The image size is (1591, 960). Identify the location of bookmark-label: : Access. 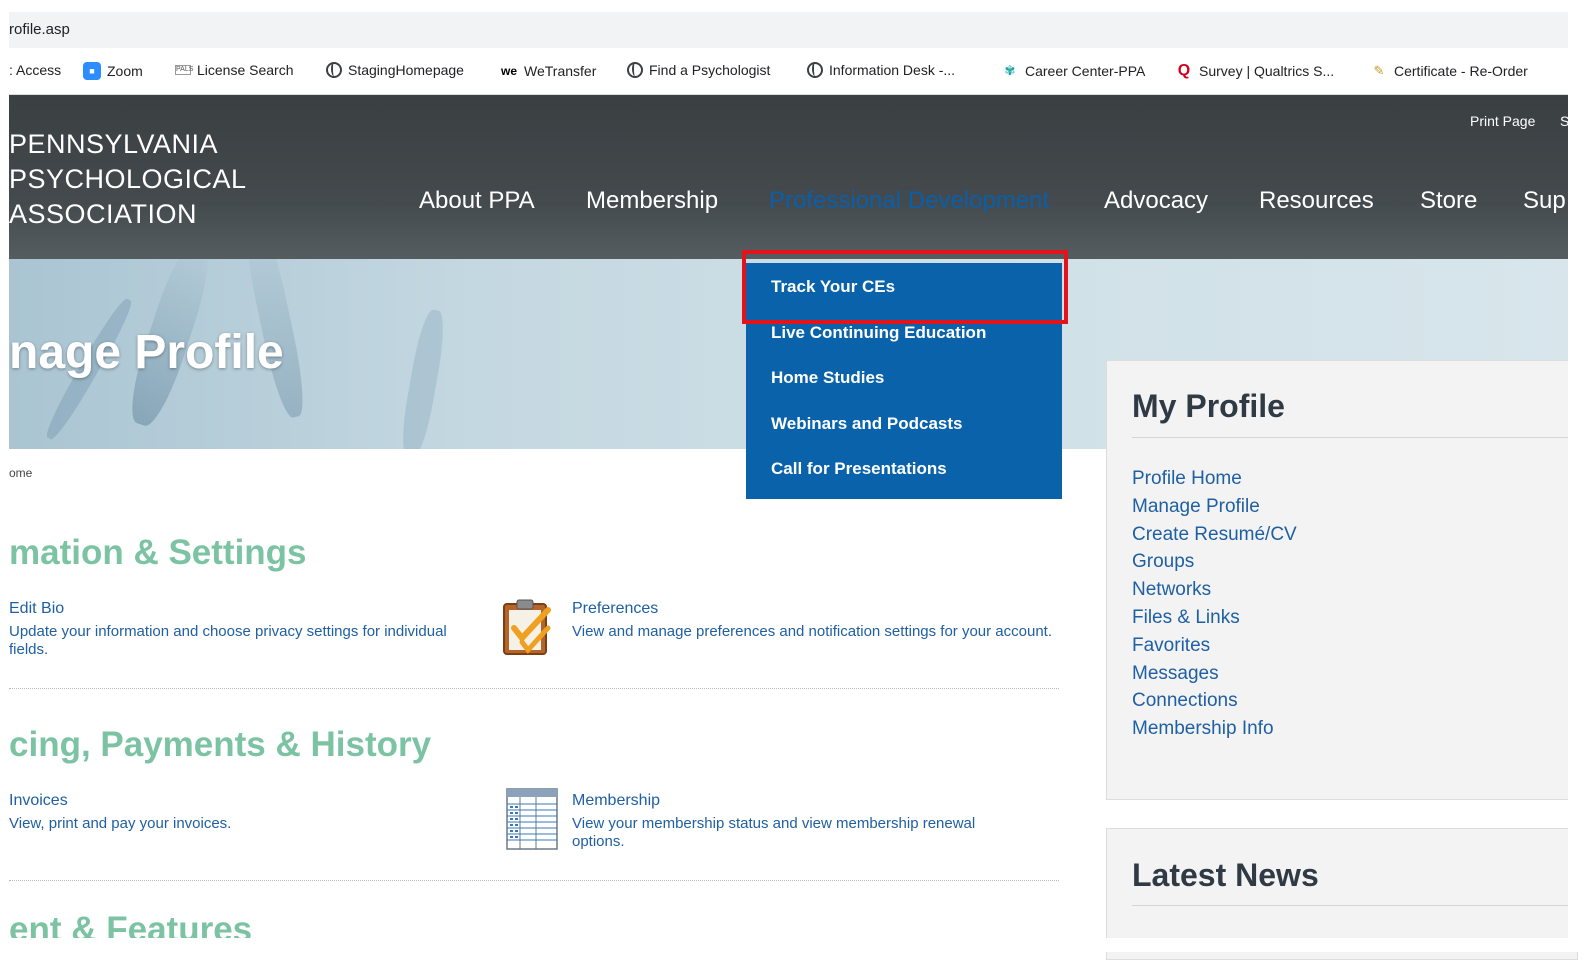
(35, 70).